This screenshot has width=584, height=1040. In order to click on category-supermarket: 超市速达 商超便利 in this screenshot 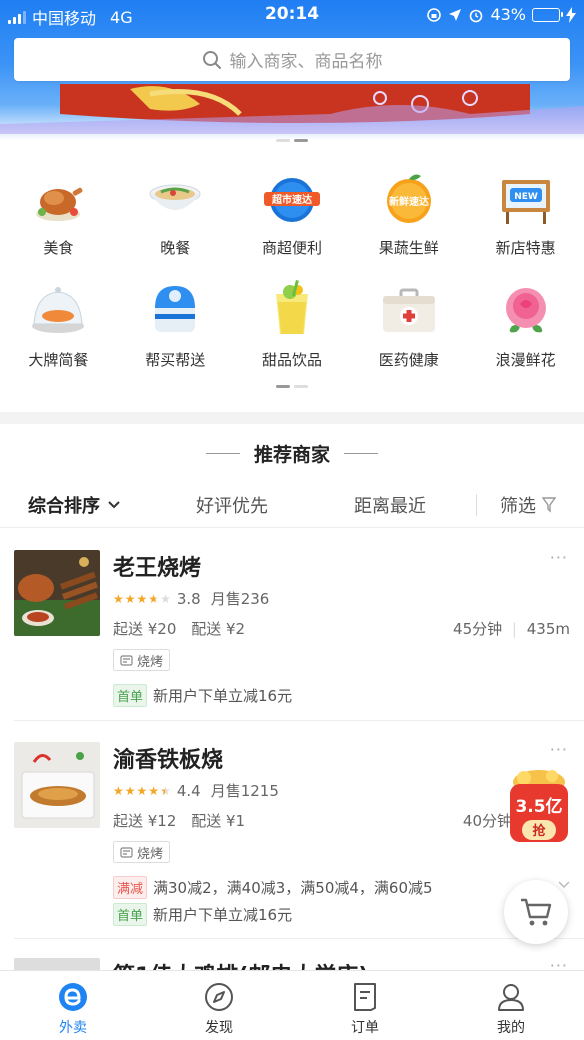, I will do `click(292, 218)`.